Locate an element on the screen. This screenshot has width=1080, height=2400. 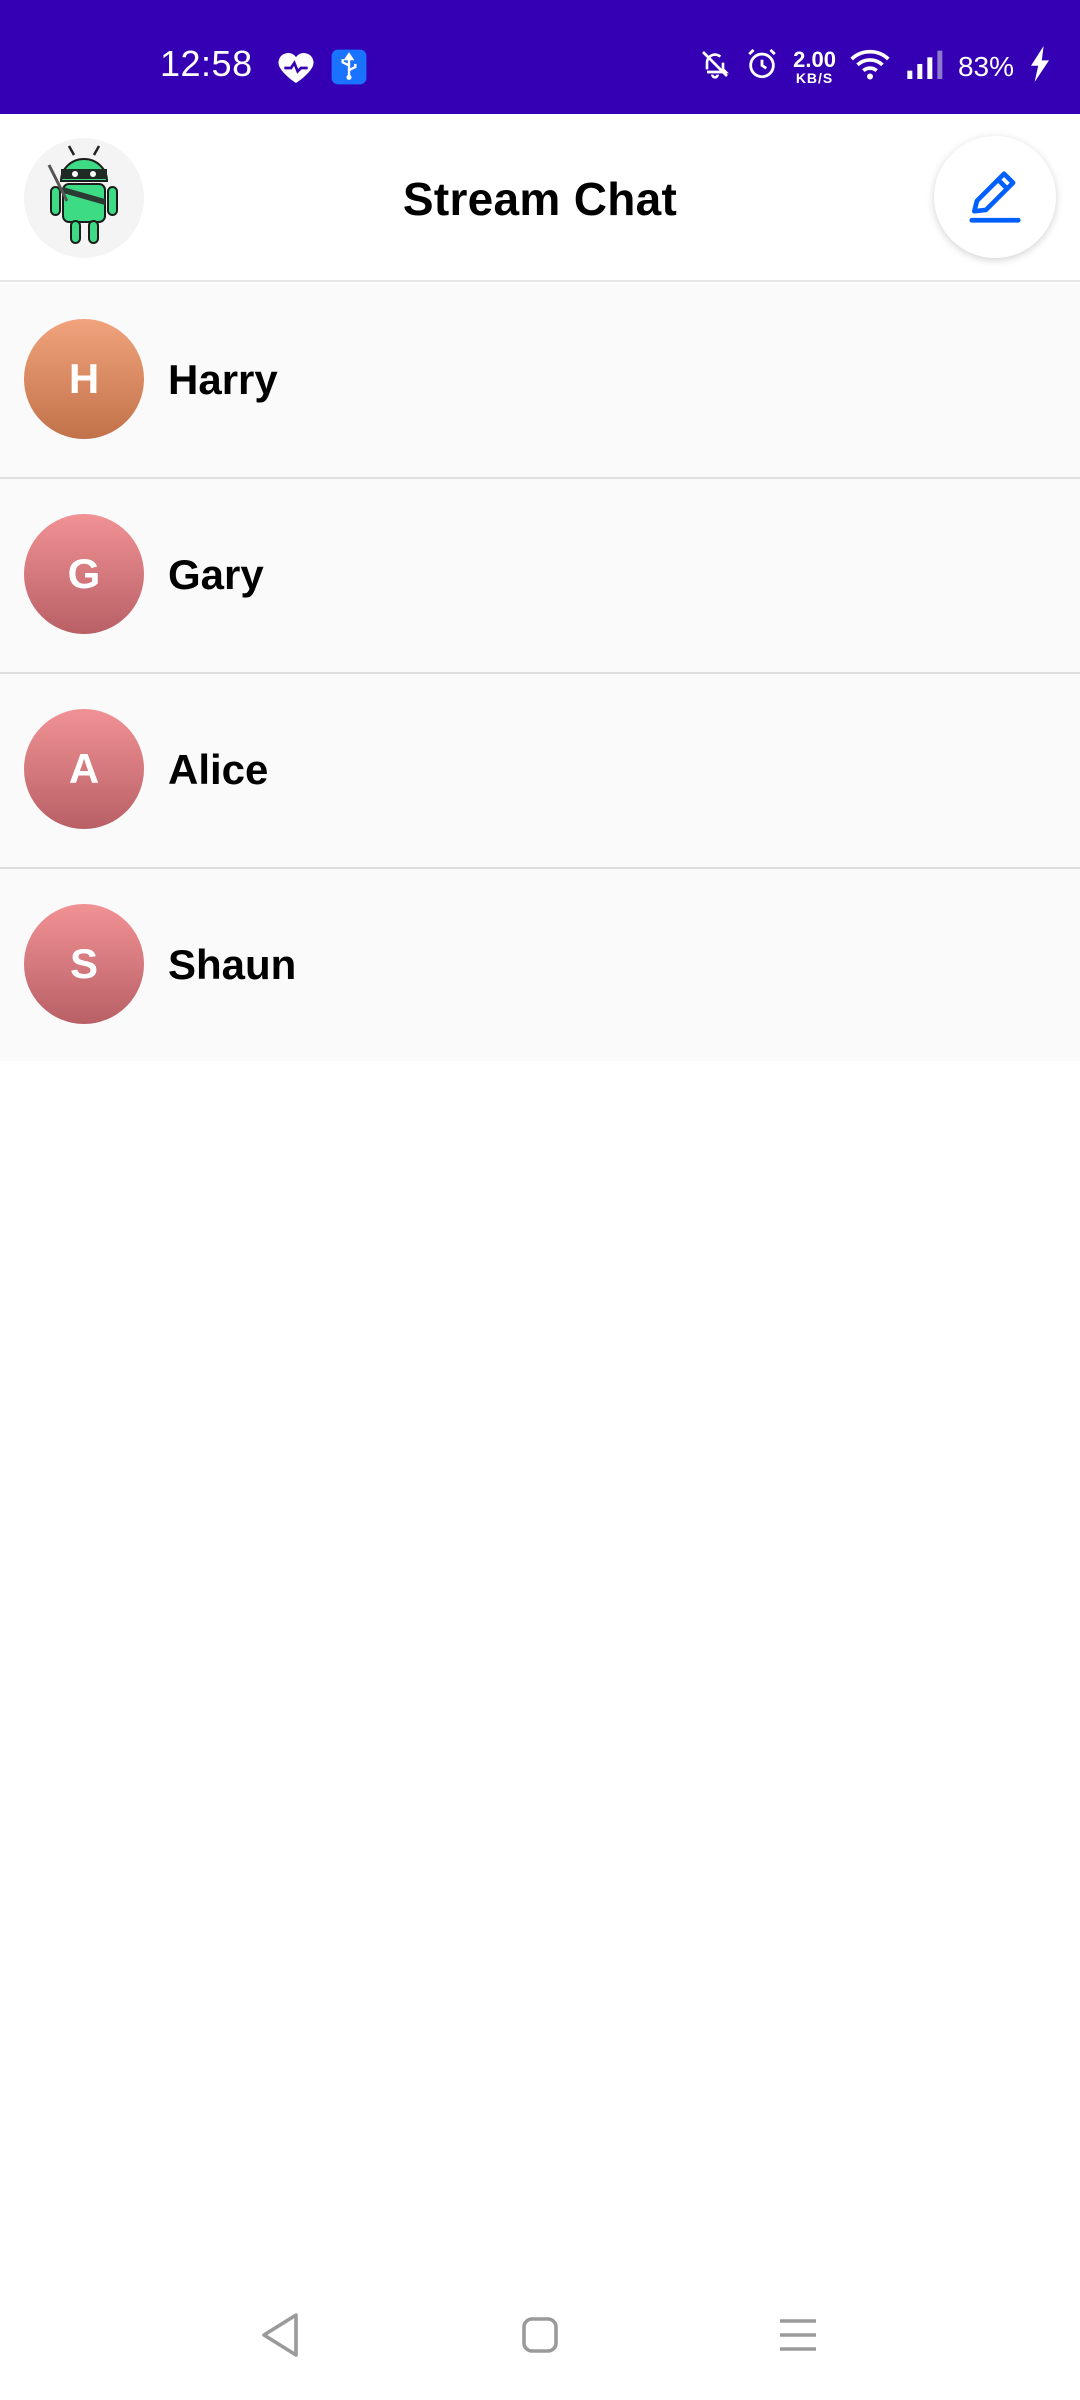
back-button is located at coordinates (280, 2335).